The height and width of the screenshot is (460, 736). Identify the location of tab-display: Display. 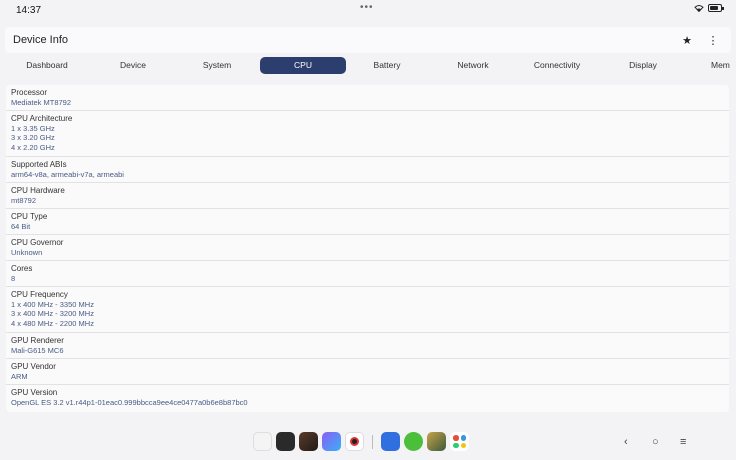
(643, 65).